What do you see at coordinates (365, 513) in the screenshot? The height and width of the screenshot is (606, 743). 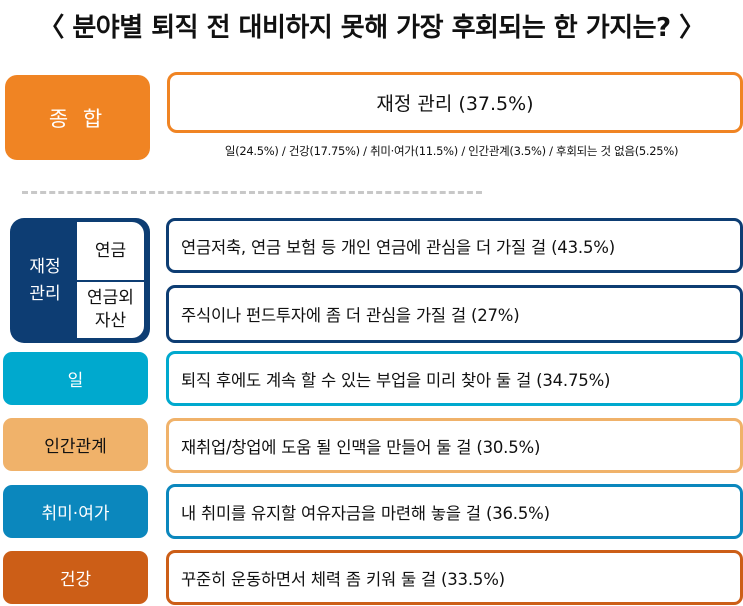 I see `answer-text: 내 취미를 유지할 여유자금을 마련해 놓을 걸 (36.5%)` at bounding box center [365, 513].